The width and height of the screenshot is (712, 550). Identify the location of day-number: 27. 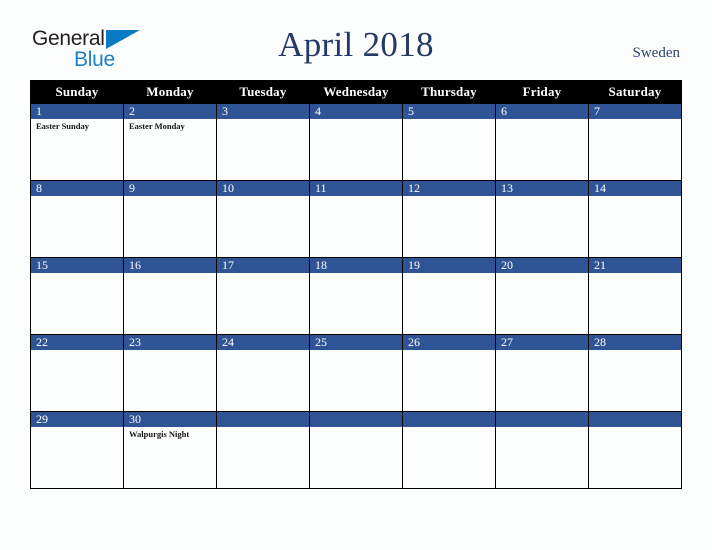
(542, 342).